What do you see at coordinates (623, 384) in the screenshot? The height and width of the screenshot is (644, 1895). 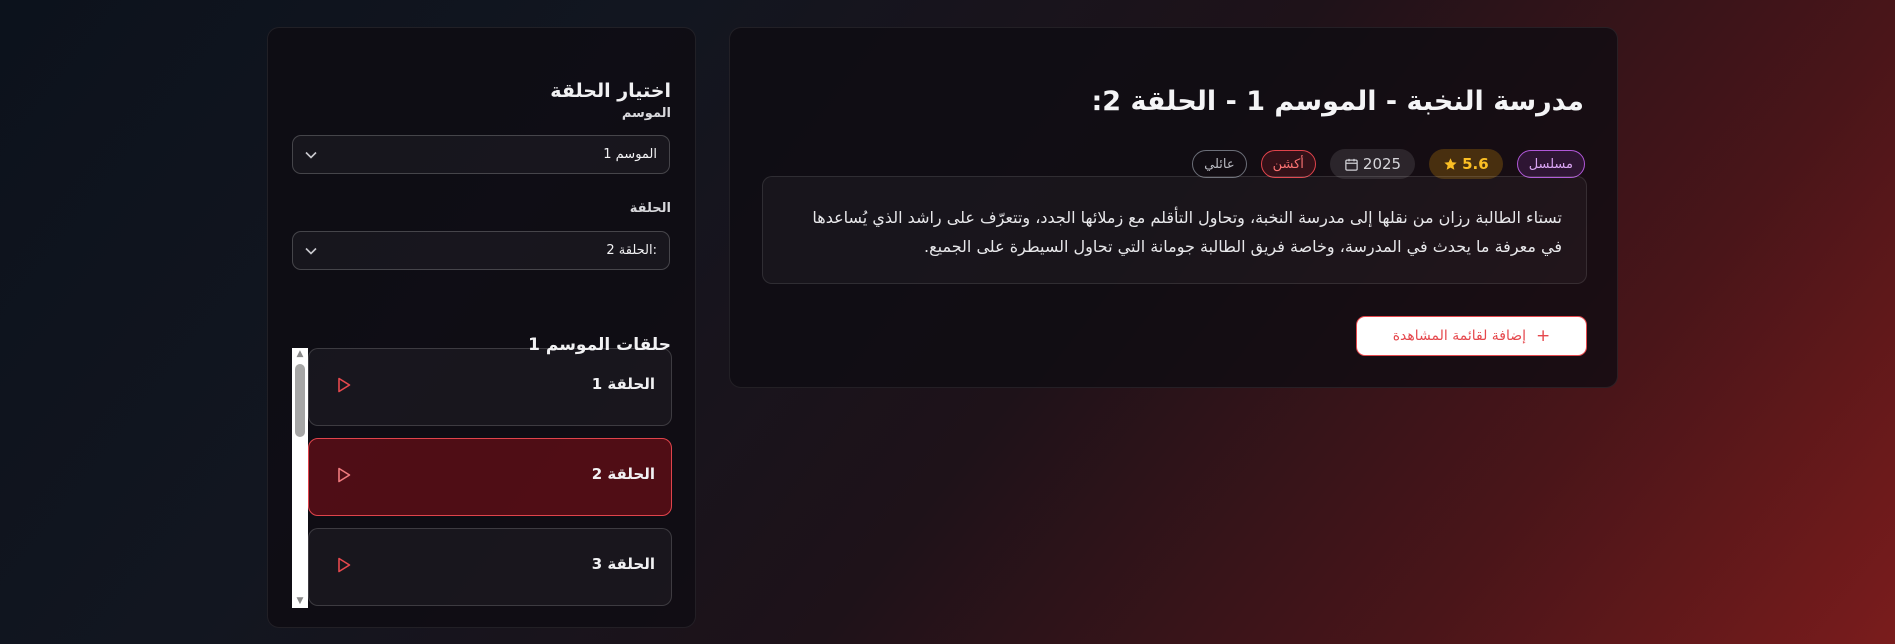 I see `episode-name: الحلقة 1` at bounding box center [623, 384].